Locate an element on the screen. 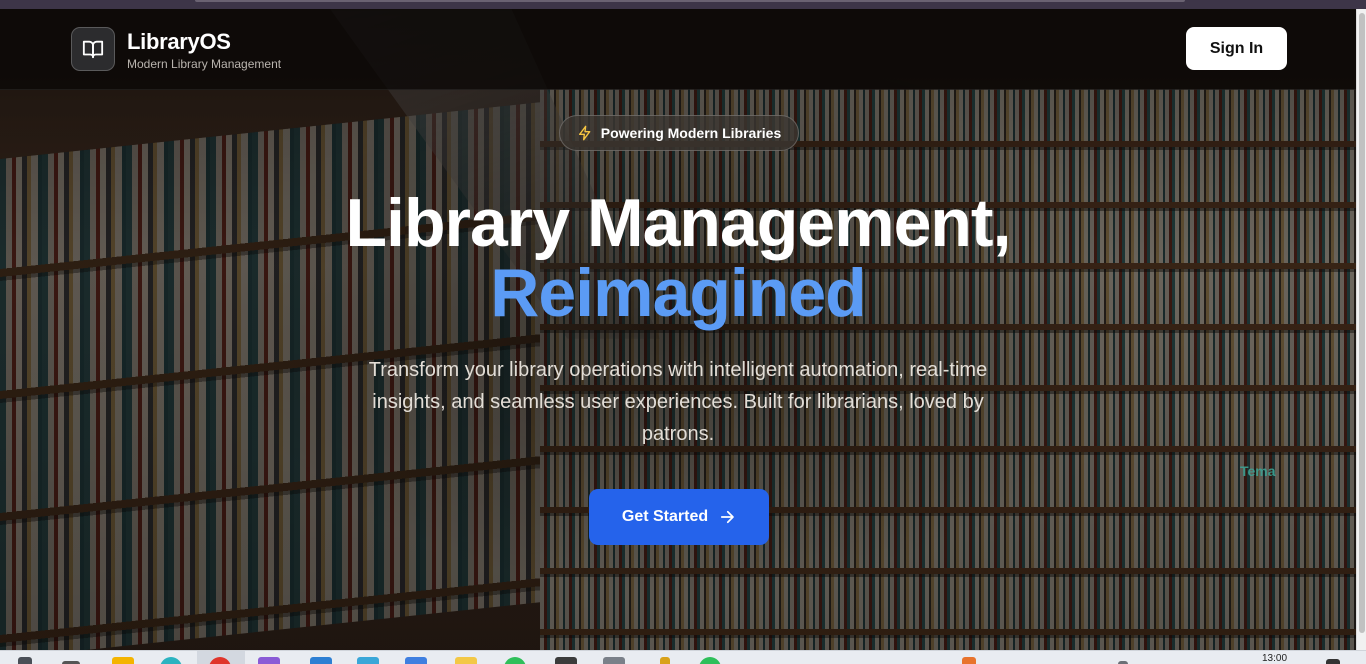 The width and height of the screenshot is (1366, 664). arrow-right-icon is located at coordinates (727, 517).